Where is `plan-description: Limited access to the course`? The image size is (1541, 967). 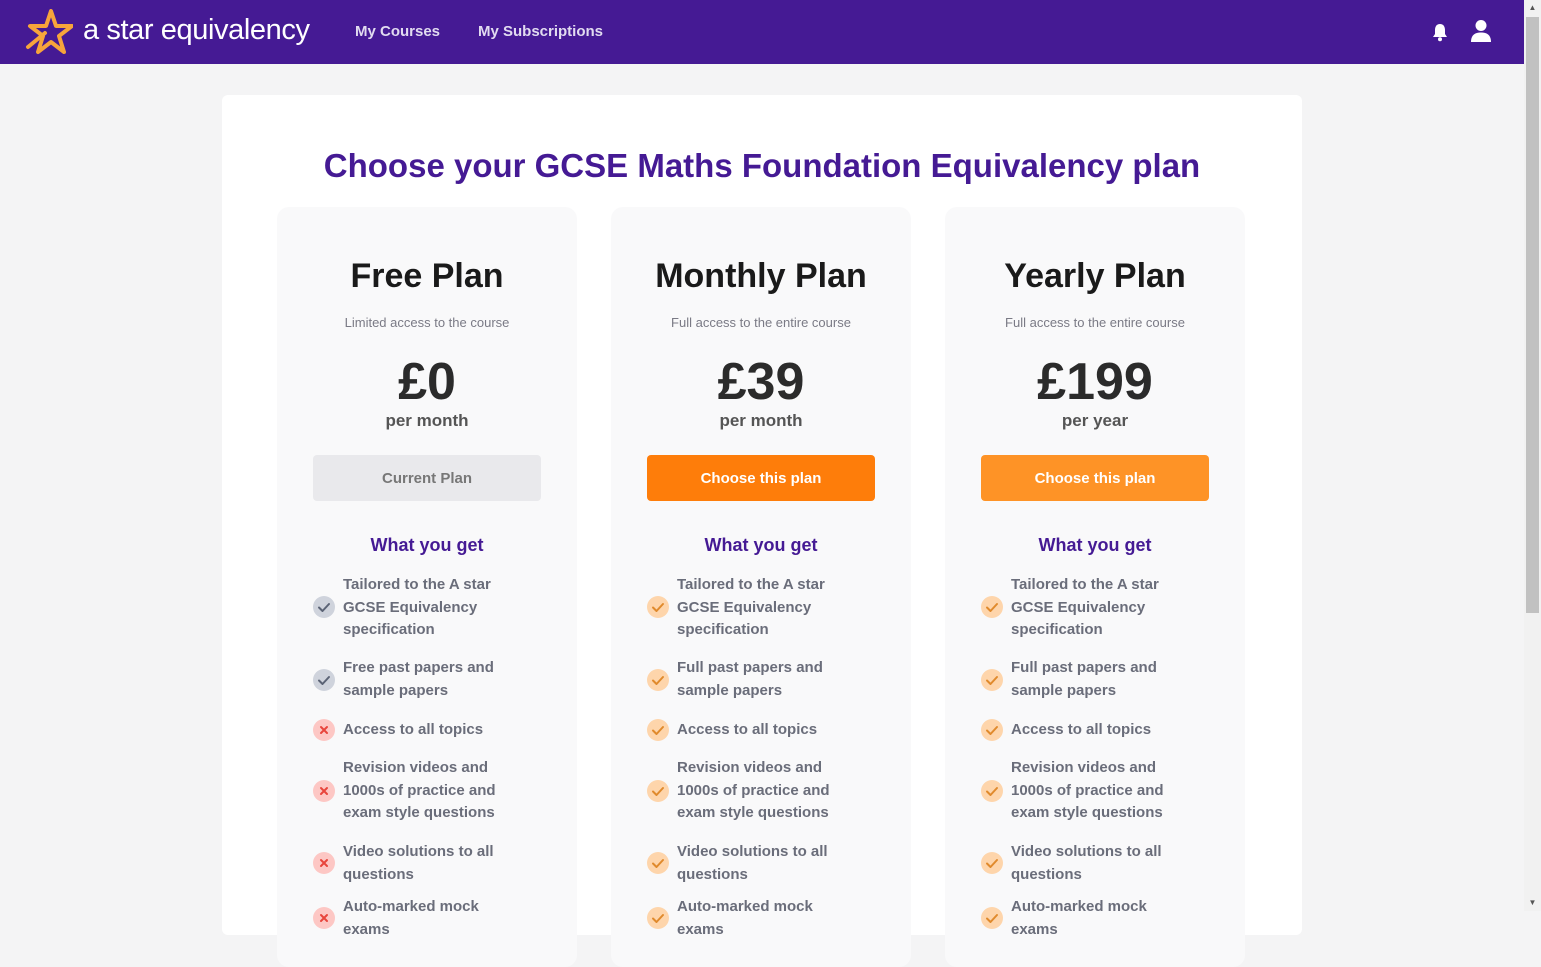
plan-description: Limited access to the course is located at coordinates (427, 322).